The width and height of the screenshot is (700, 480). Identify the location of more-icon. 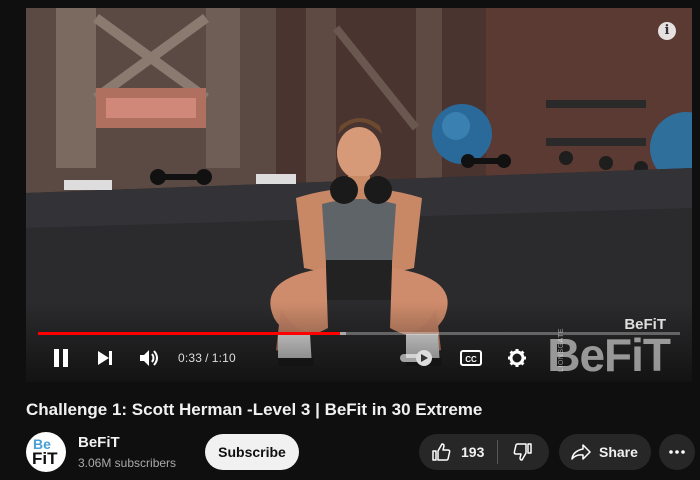
(677, 452).